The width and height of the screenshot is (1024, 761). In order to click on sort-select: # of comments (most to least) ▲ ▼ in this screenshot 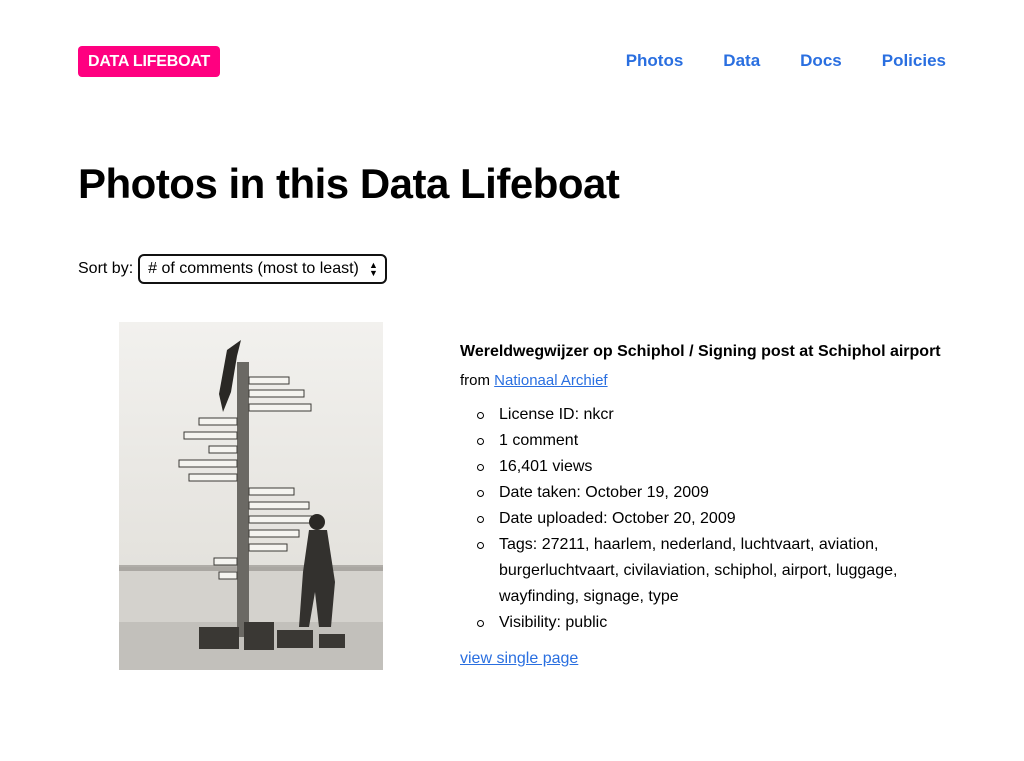, I will do `click(262, 269)`.